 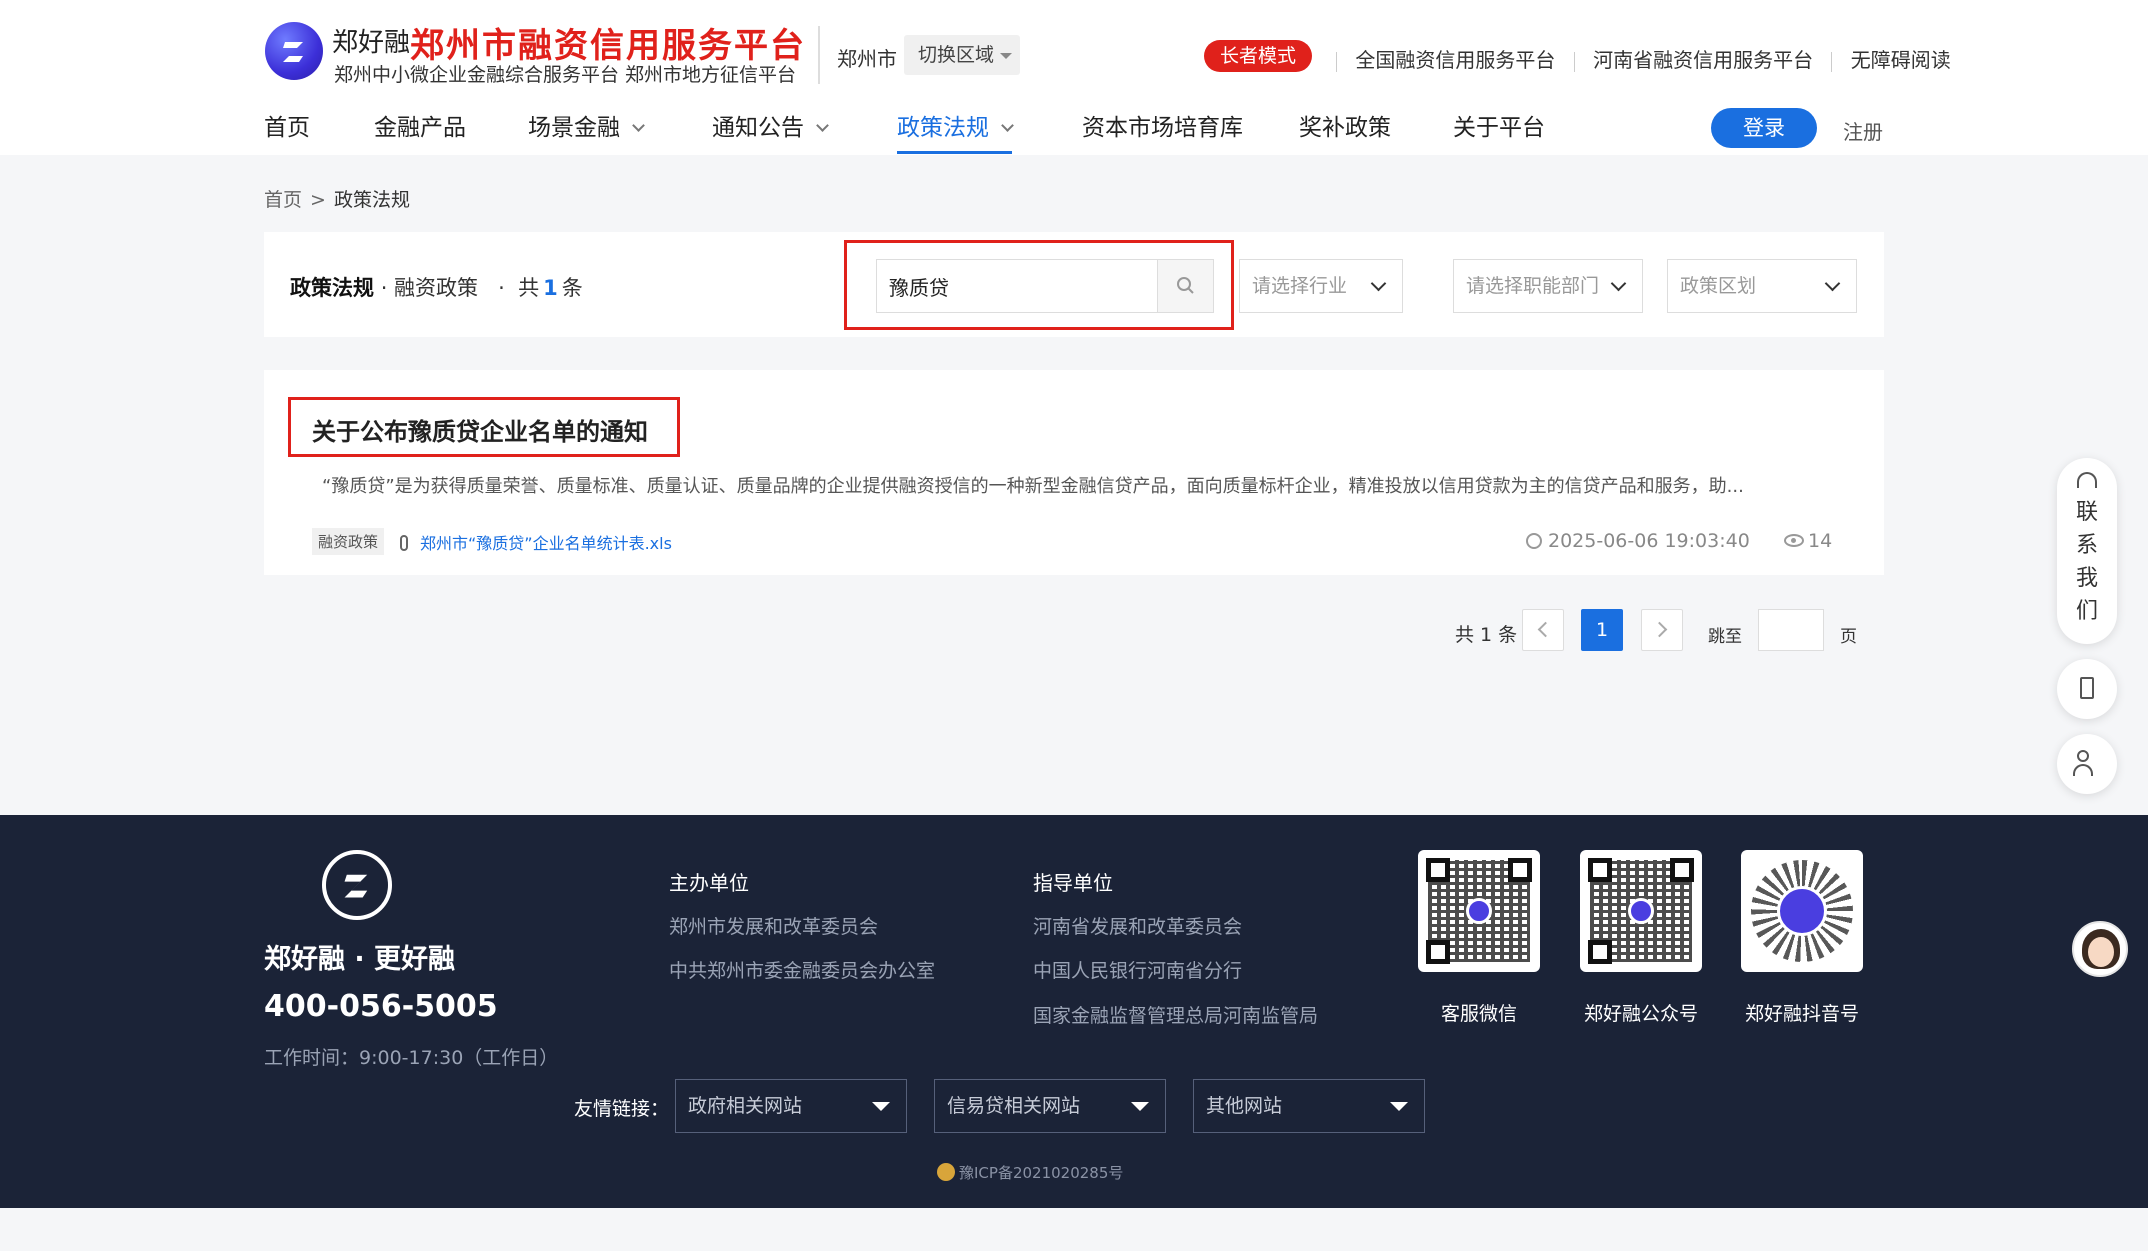 What do you see at coordinates (1345, 128) in the screenshot?
I see `nav-label: 奖补政策` at bounding box center [1345, 128].